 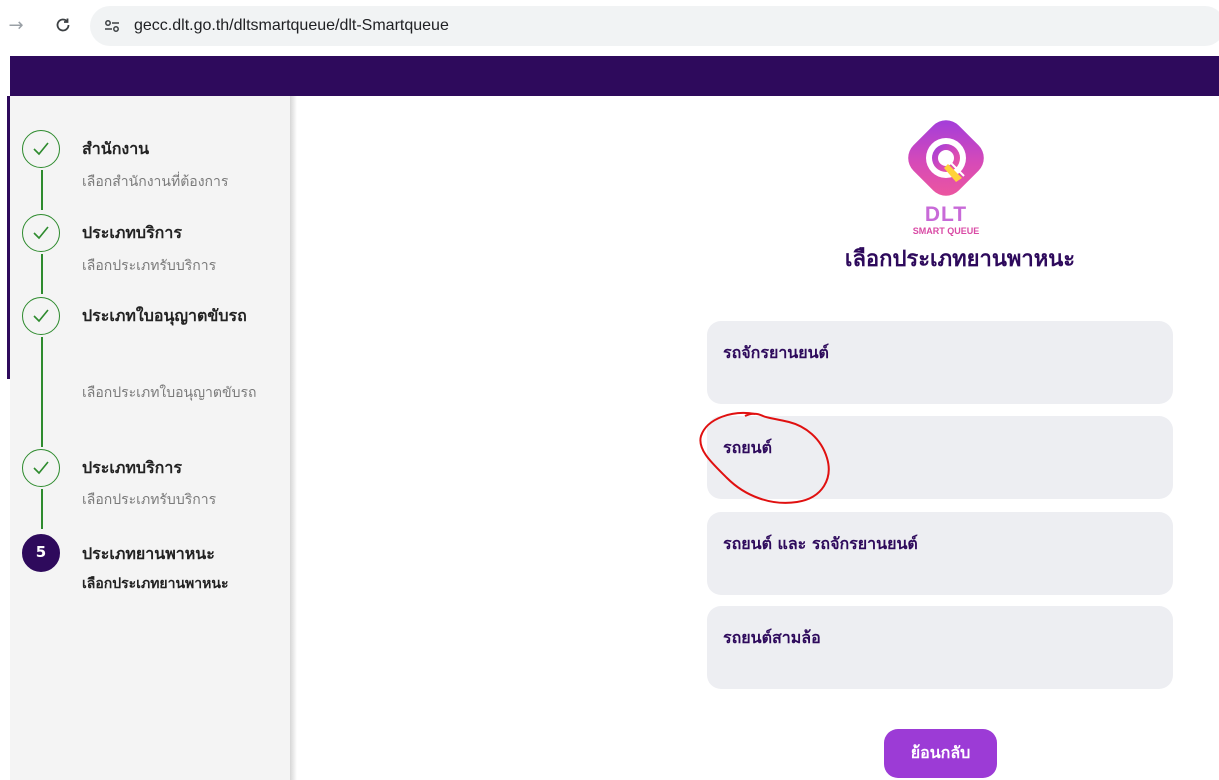 I want to click on site-settings-icon, so click(x=112, y=26).